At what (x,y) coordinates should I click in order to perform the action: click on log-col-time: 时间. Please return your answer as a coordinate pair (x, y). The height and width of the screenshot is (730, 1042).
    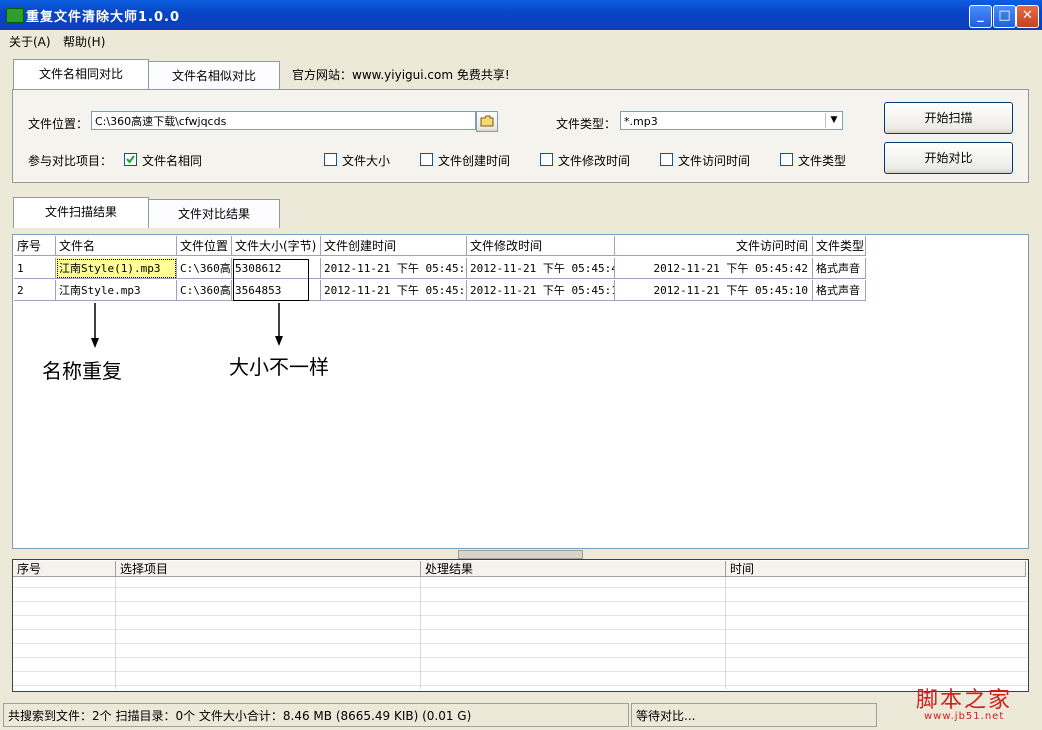
    Looking at the image, I should click on (876, 569).